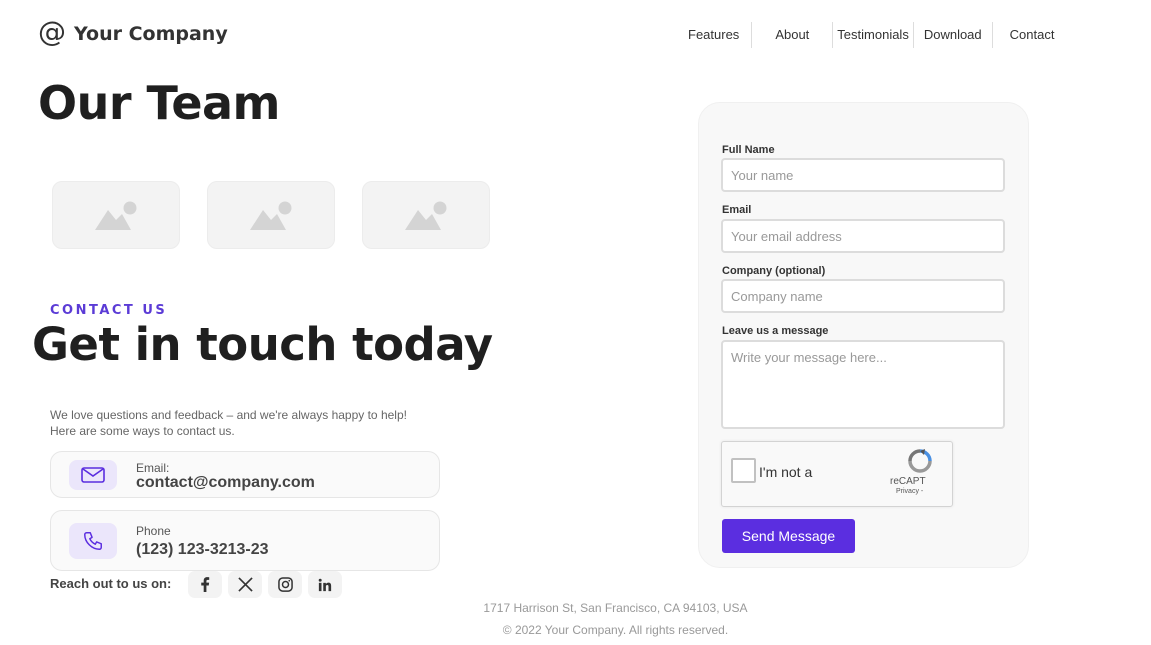  What do you see at coordinates (909, 491) in the screenshot?
I see `recaptcha-privacy-link: Privacy -` at bounding box center [909, 491].